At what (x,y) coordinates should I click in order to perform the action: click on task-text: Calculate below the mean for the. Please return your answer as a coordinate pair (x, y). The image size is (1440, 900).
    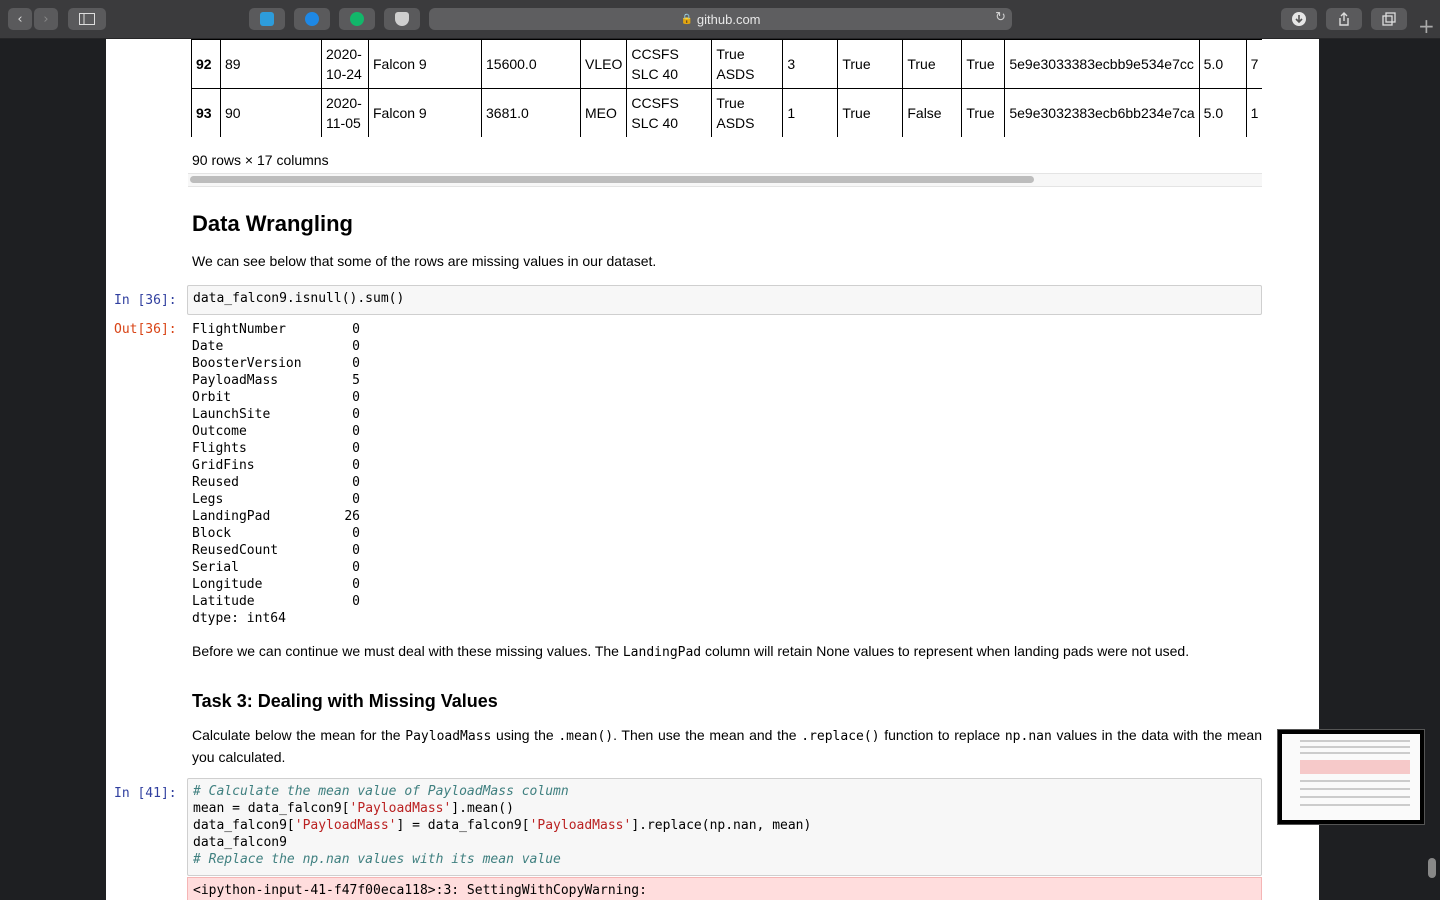
    Looking at the image, I should click on (299, 735).